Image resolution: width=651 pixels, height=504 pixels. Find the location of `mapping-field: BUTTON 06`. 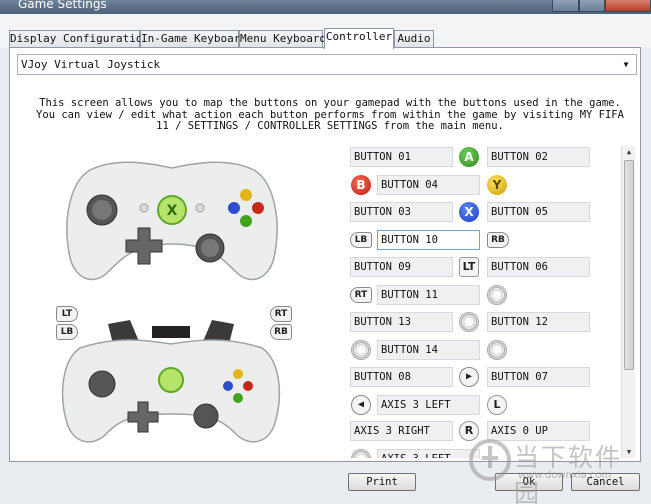

mapping-field: BUTTON 06 is located at coordinates (538, 267).